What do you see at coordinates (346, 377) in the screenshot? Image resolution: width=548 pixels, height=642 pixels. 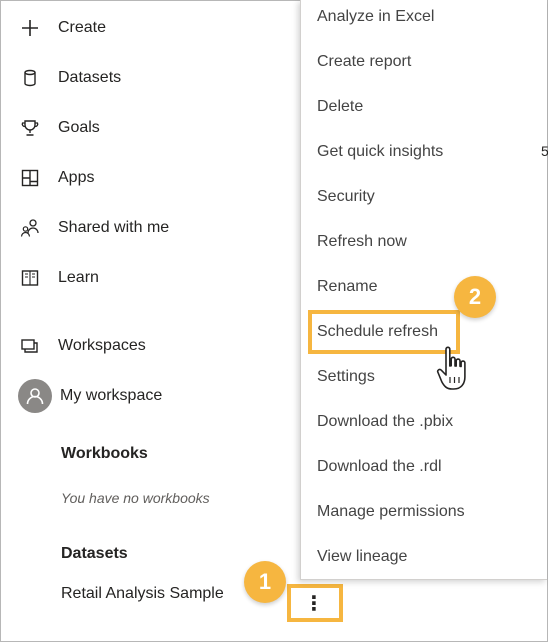 I see `menu-item-settings: Settings` at bounding box center [346, 377].